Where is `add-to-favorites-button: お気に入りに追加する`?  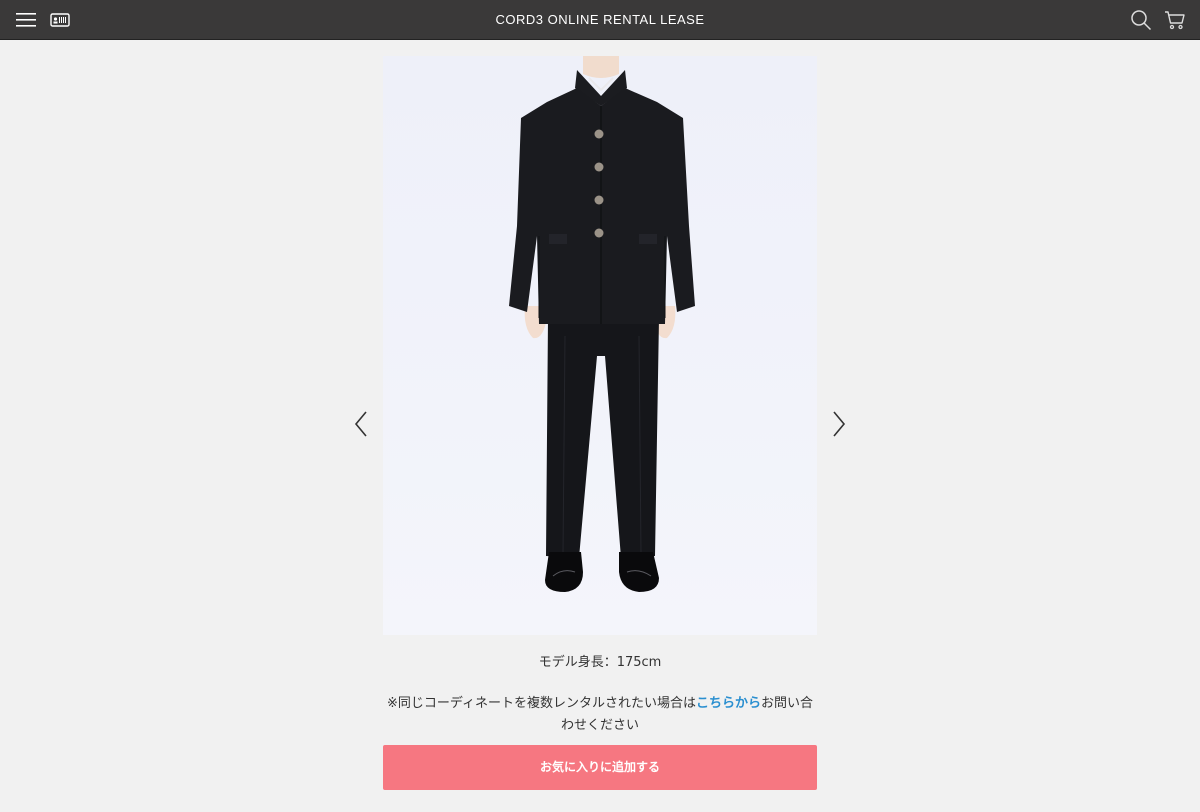
add-to-favorites-button: お気に入りに追加する is located at coordinates (600, 767).